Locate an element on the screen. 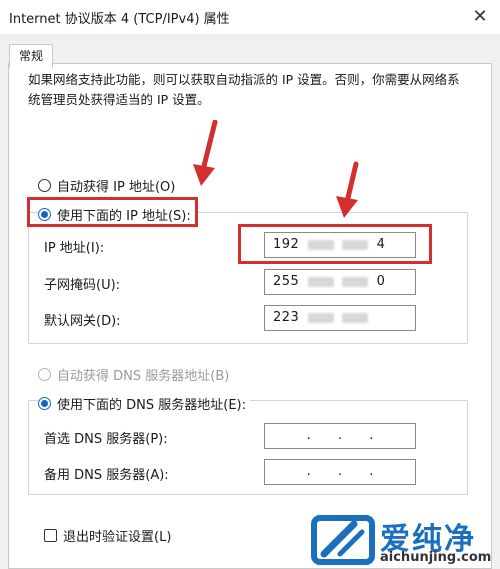 The image size is (500, 569). default-gateway-prefix: 223 is located at coordinates (286, 317).